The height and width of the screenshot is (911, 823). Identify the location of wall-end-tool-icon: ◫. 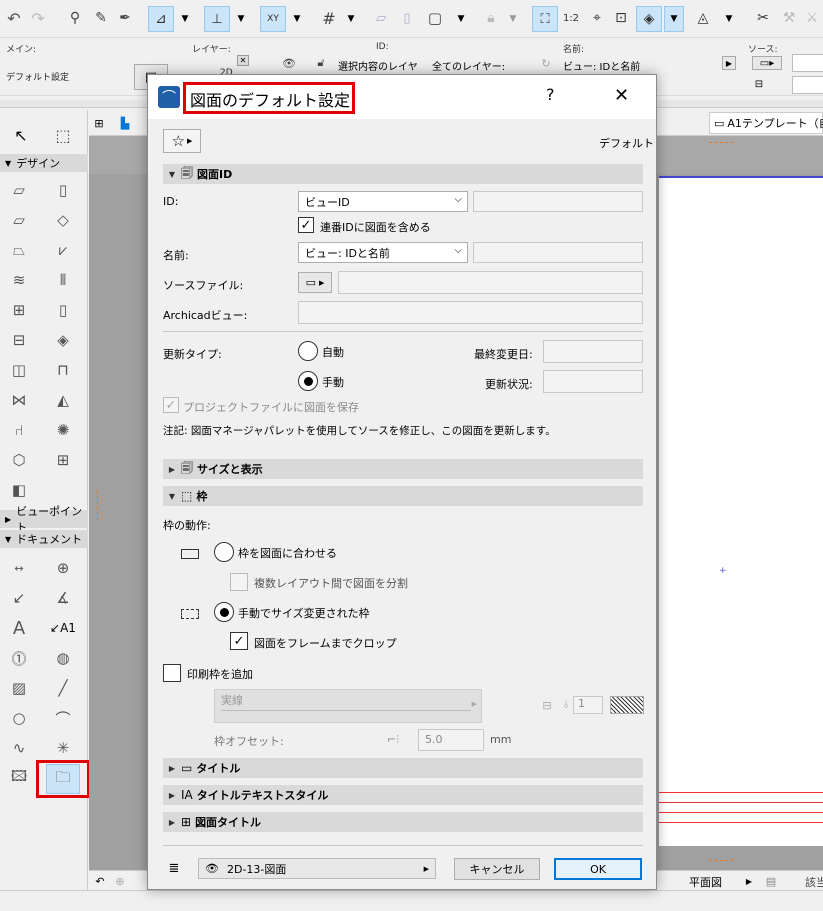
(19, 370).